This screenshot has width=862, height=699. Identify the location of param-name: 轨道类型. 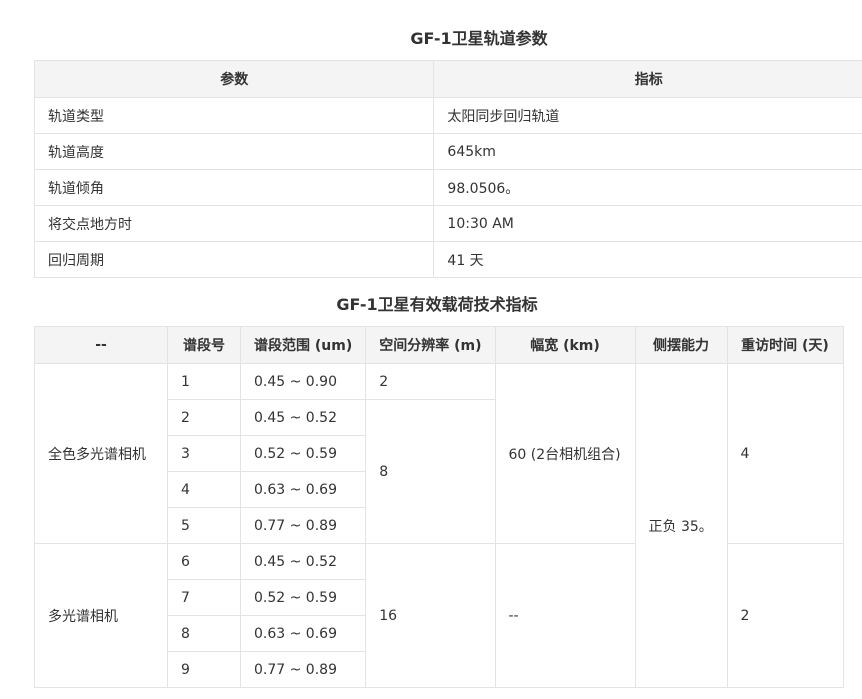
(234, 115).